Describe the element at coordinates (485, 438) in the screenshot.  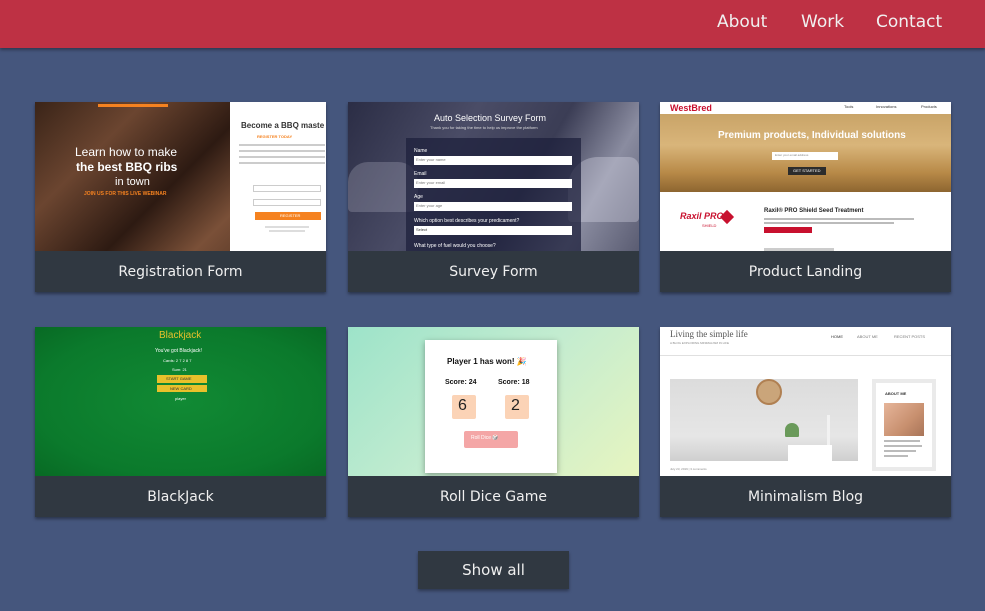
I see `thumb-roll-button: Roll Dice 🎲` at that location.